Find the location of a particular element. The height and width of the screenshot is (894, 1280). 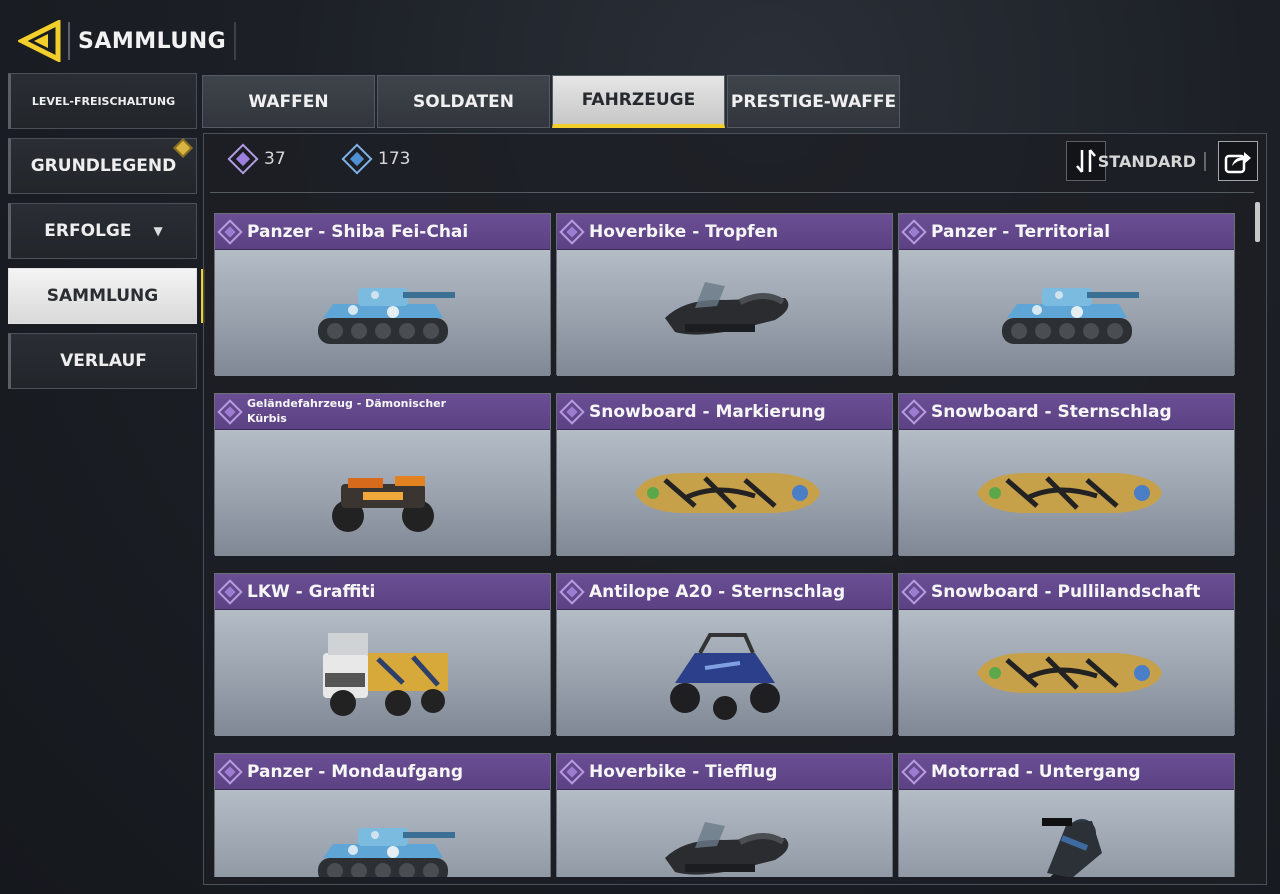

vehicle-card: Snowboard - Pullilandschaft is located at coordinates (1066, 654).